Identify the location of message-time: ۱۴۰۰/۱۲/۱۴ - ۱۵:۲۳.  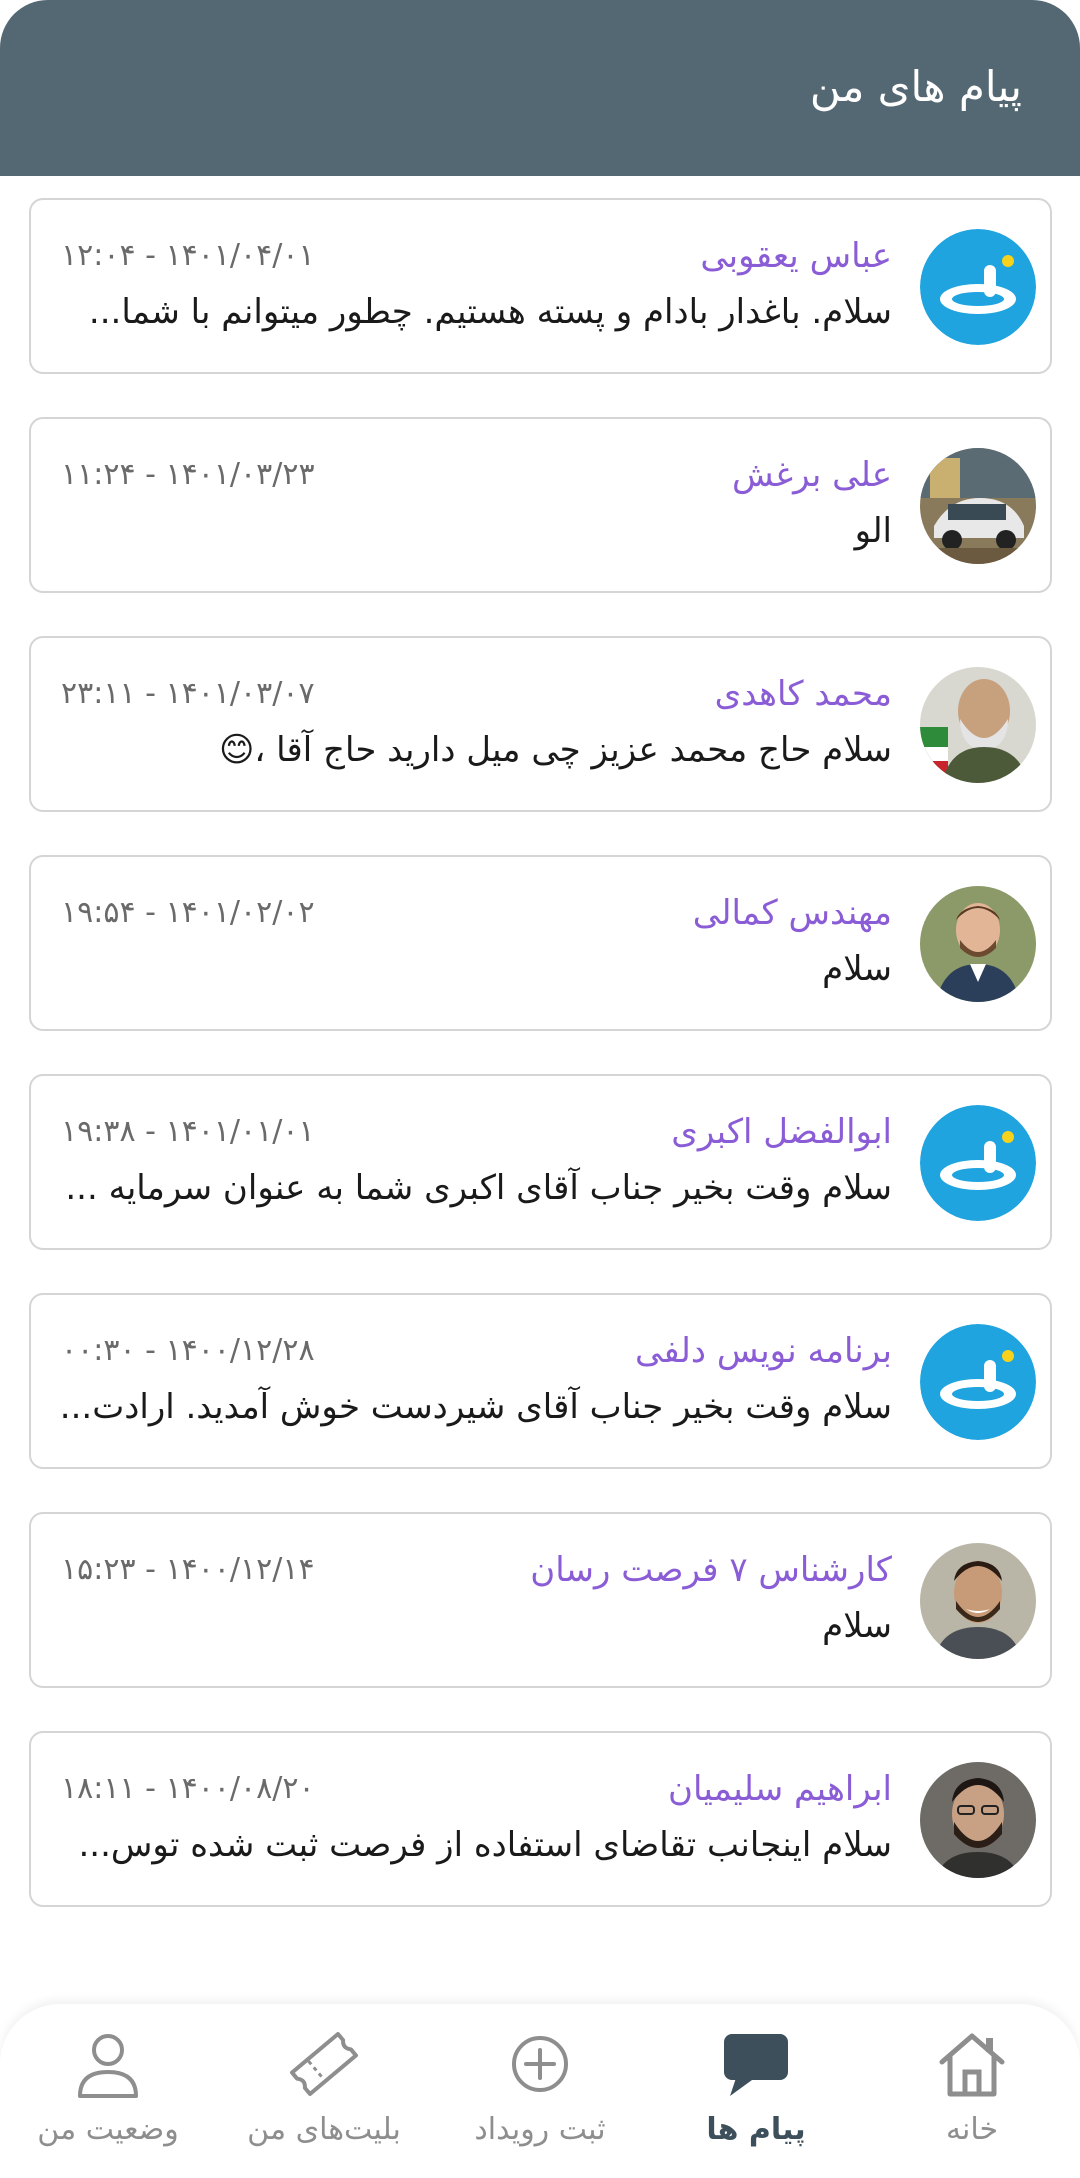
(188, 1569).